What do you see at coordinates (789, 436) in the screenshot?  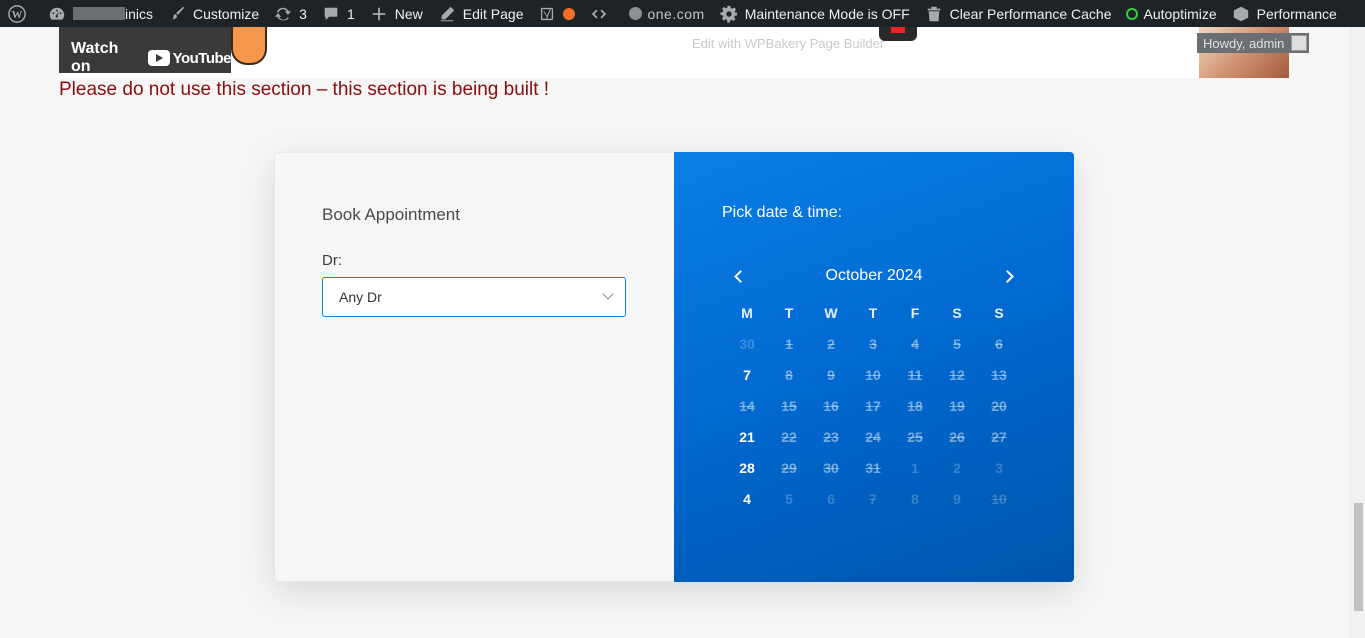 I see `calendar-day-unavailable: 22` at bounding box center [789, 436].